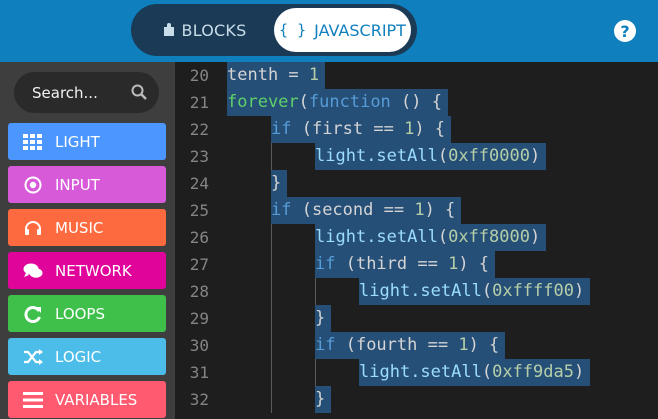  What do you see at coordinates (199, 183) in the screenshot?
I see `line-number: 24` at bounding box center [199, 183].